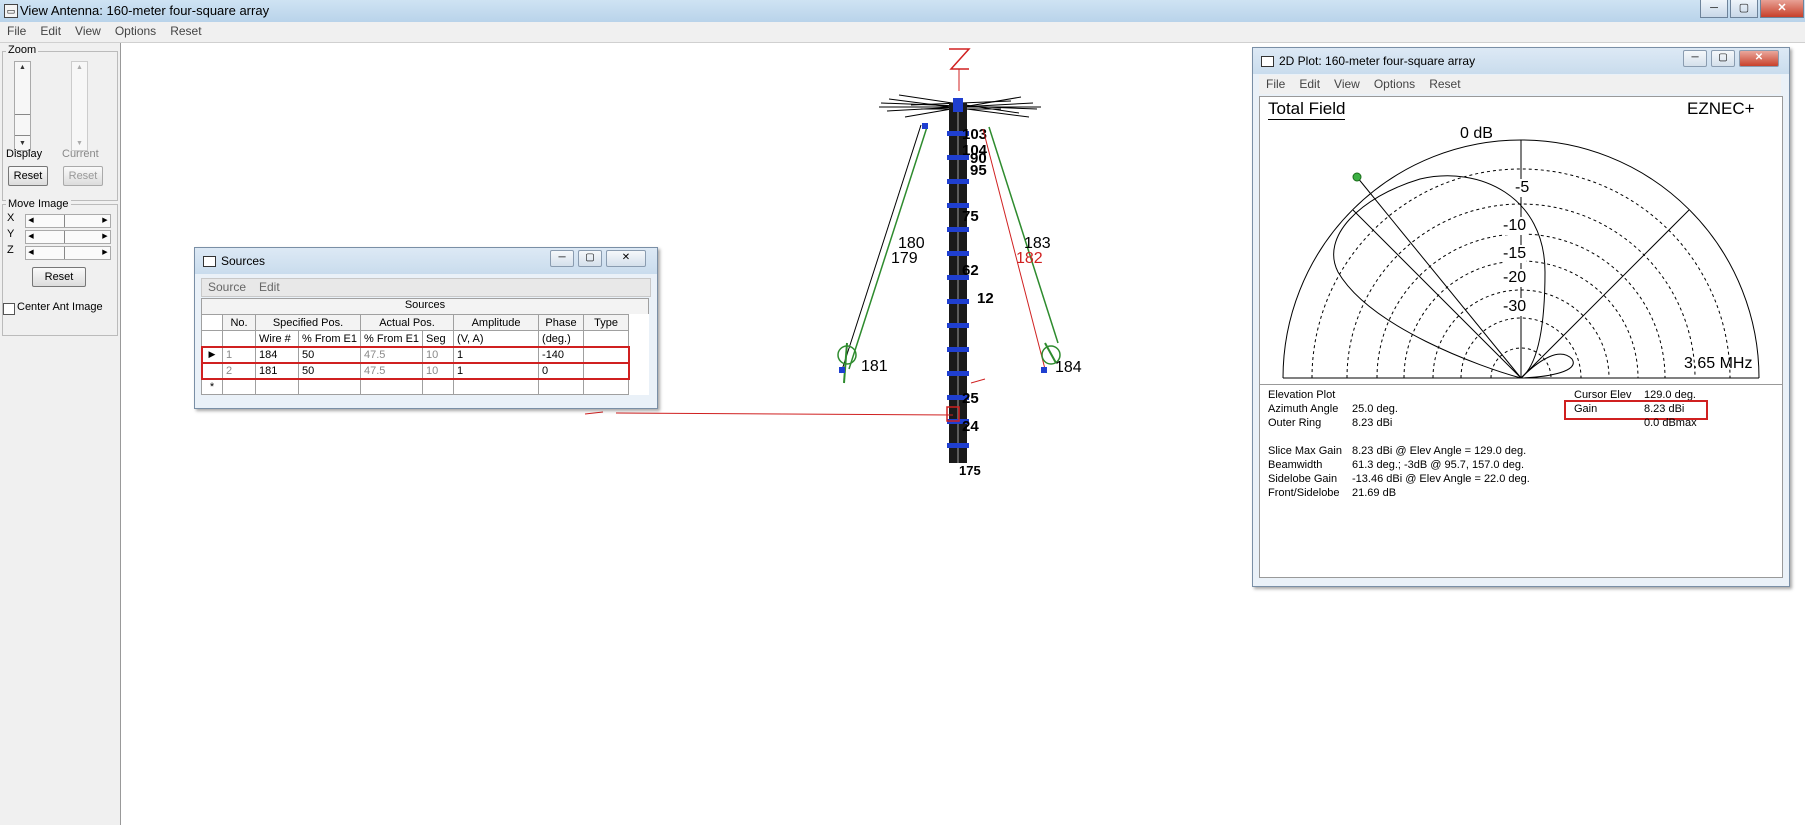 The width and height of the screenshot is (1805, 825). Describe the element at coordinates (974, 134) in the screenshot. I see `tower-label: 103` at that location.